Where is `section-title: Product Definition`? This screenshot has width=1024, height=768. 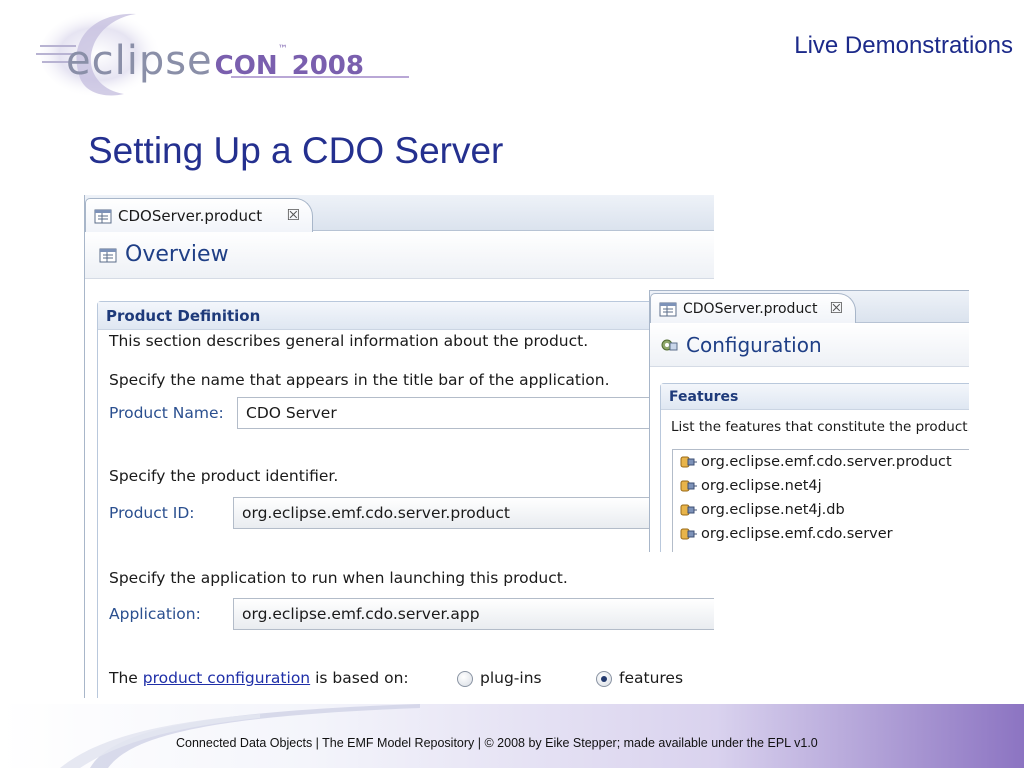
section-title: Product Definition is located at coordinates (406, 316).